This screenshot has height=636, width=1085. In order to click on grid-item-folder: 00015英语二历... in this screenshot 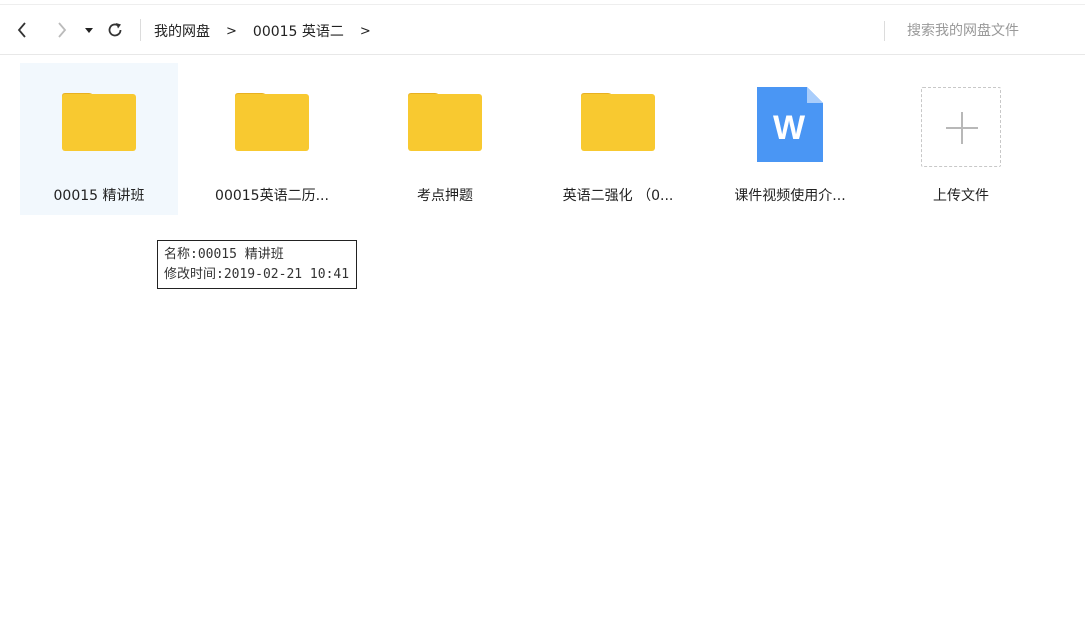, I will do `click(272, 139)`.